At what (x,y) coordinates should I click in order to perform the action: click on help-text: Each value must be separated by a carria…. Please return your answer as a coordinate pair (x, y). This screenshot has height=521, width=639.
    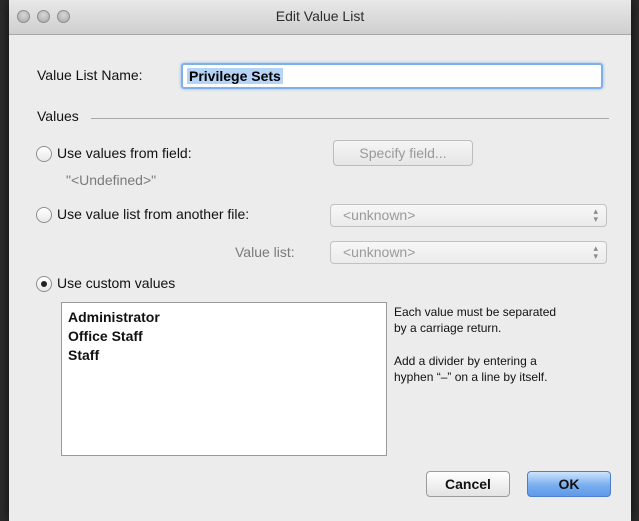
    Looking at the image, I should click on (475, 344).